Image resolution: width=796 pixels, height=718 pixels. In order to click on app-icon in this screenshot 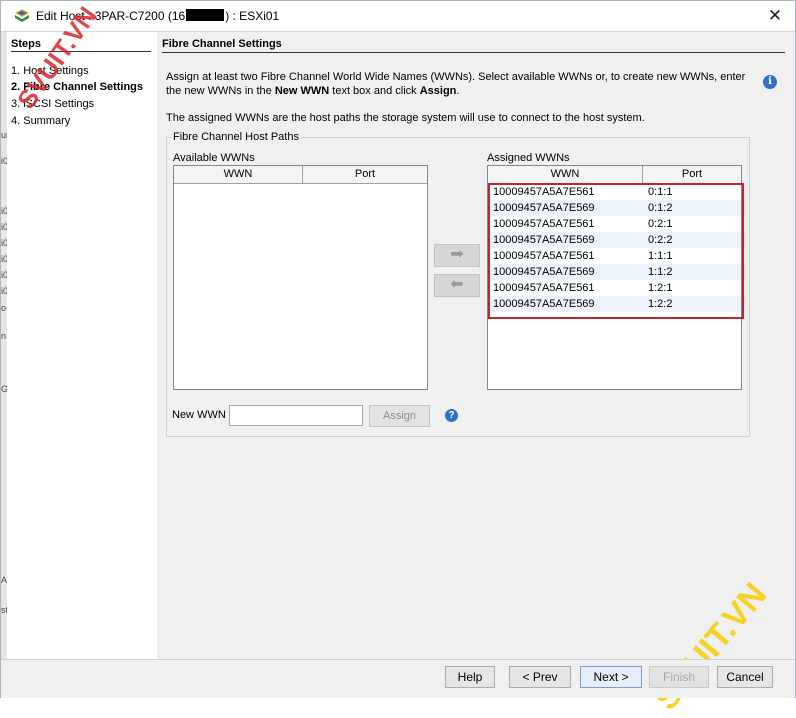, I will do `click(22, 16)`.